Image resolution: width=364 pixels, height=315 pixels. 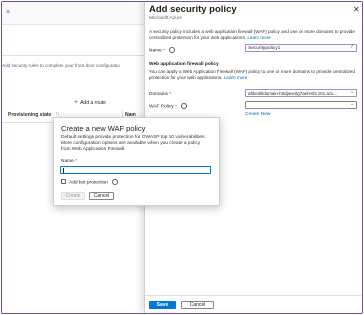 I want to click on learn-more-link: Learn more, so click(x=259, y=37).